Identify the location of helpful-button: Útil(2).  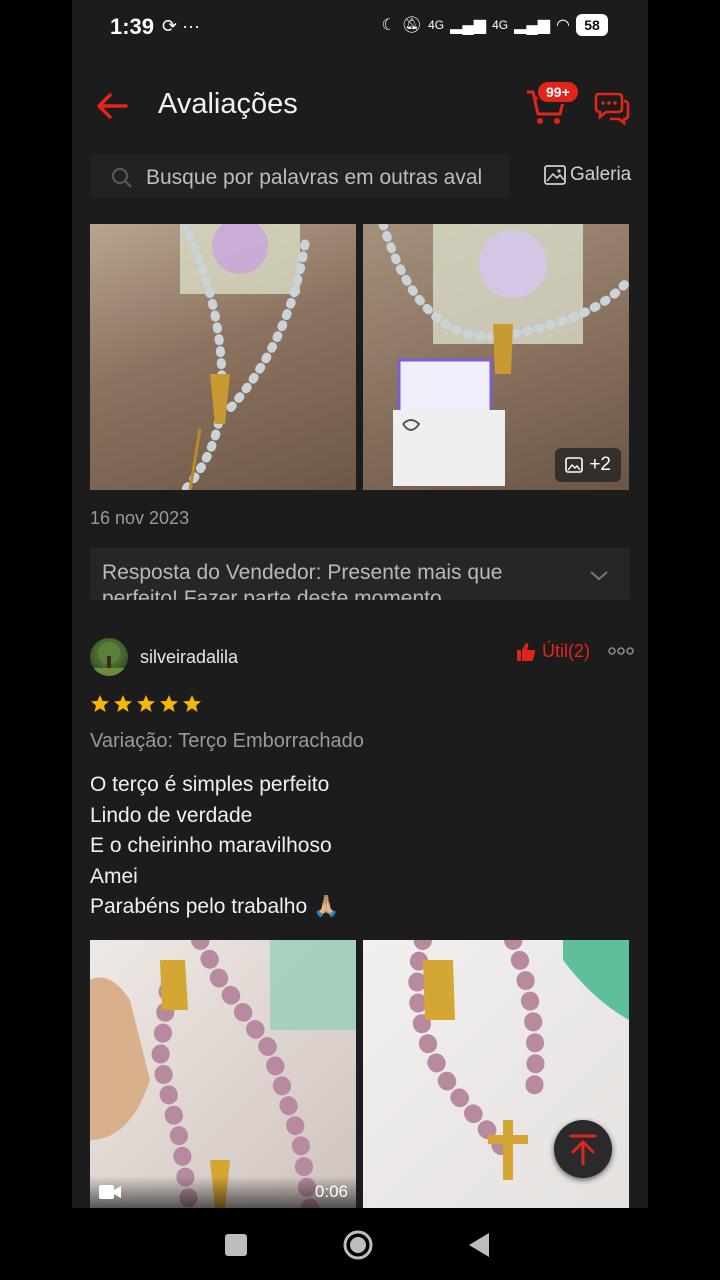
(553, 651).